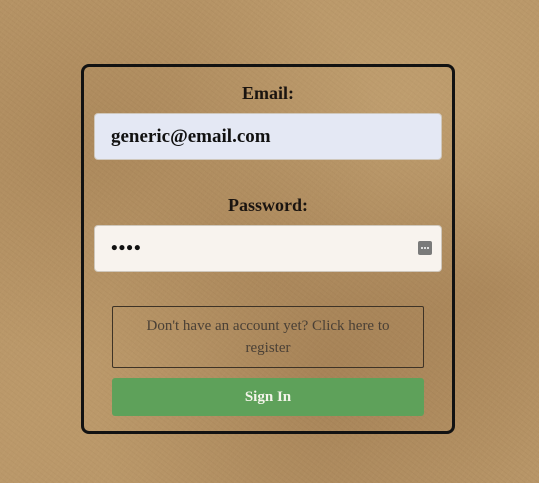 This screenshot has height=483, width=539. Describe the element at coordinates (268, 93) in the screenshot. I see `email-label: Email:` at that location.